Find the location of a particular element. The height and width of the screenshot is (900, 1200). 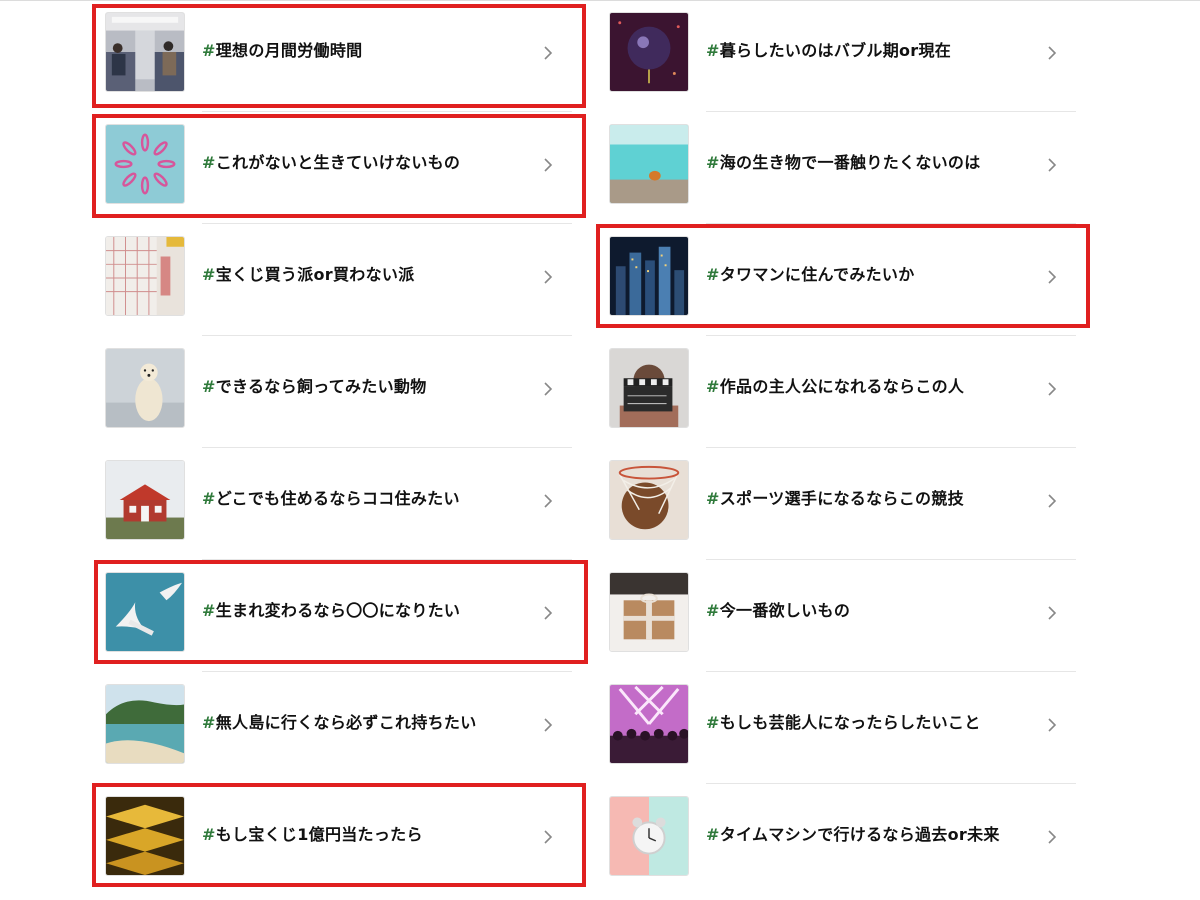

topic-label: #どこでも住めるならココ住みたい is located at coordinates (372, 497).